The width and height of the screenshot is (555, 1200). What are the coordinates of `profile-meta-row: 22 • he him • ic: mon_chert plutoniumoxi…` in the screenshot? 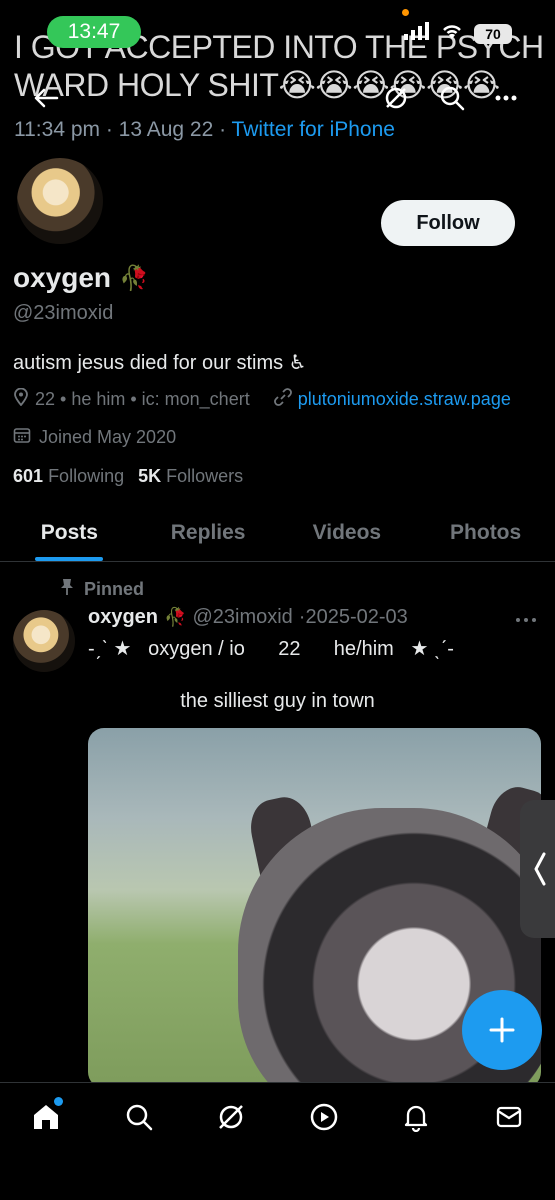 It's located at (262, 399).